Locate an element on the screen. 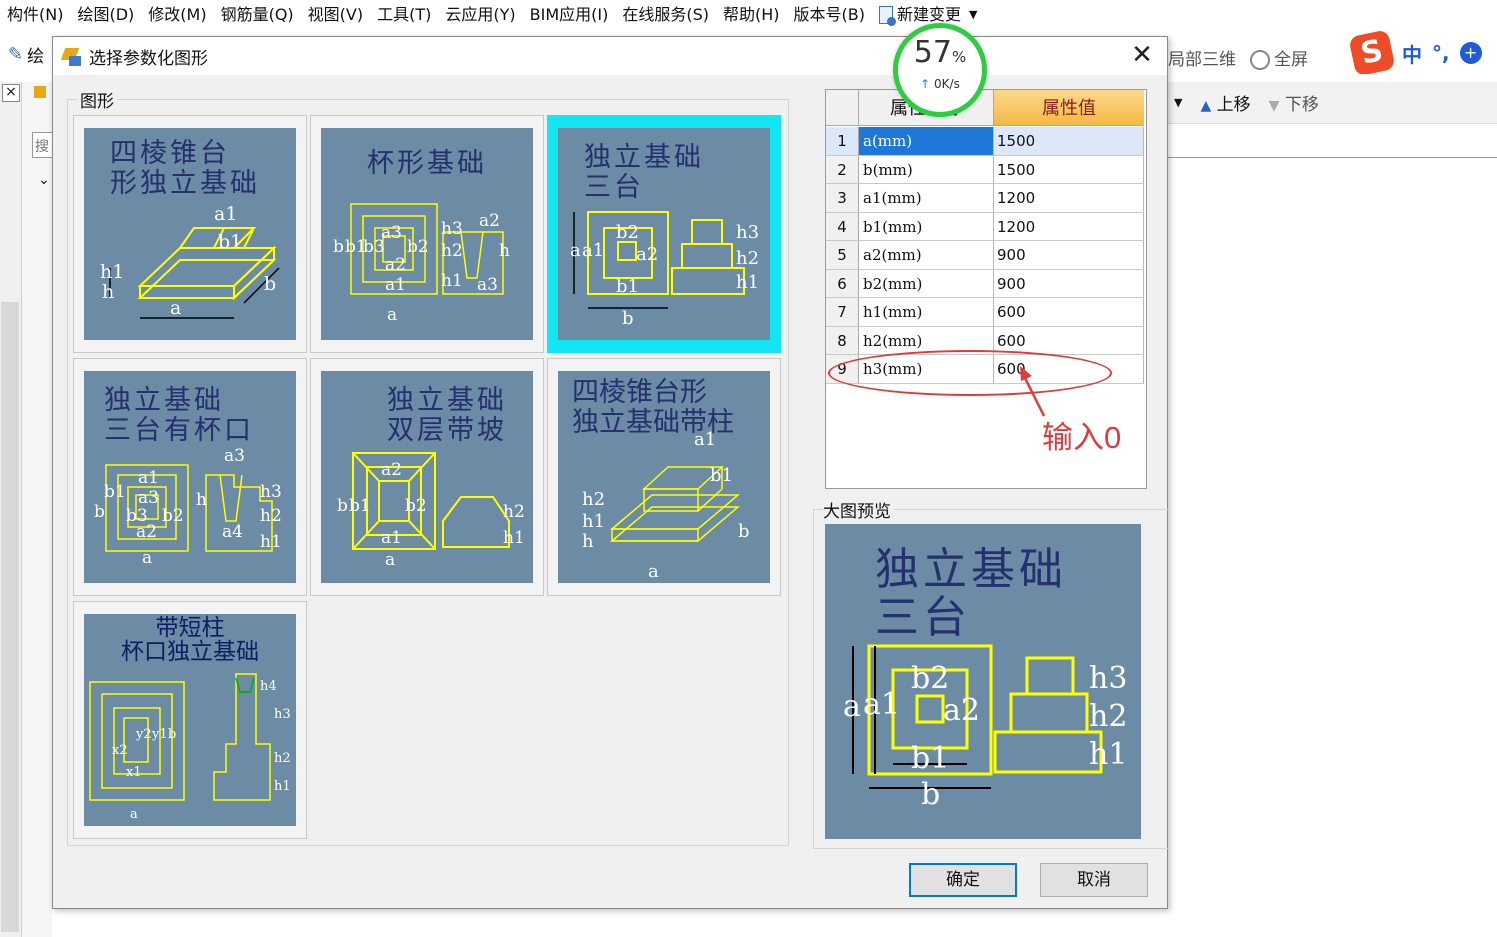 The height and width of the screenshot is (937, 1497). menu-bim: BIM应用(I) is located at coordinates (569, 15).